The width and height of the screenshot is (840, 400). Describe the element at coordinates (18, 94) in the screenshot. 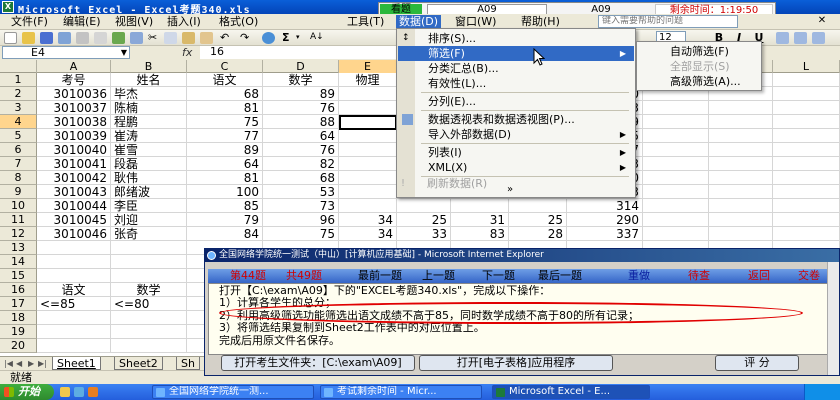

I see `row-header: 2` at that location.